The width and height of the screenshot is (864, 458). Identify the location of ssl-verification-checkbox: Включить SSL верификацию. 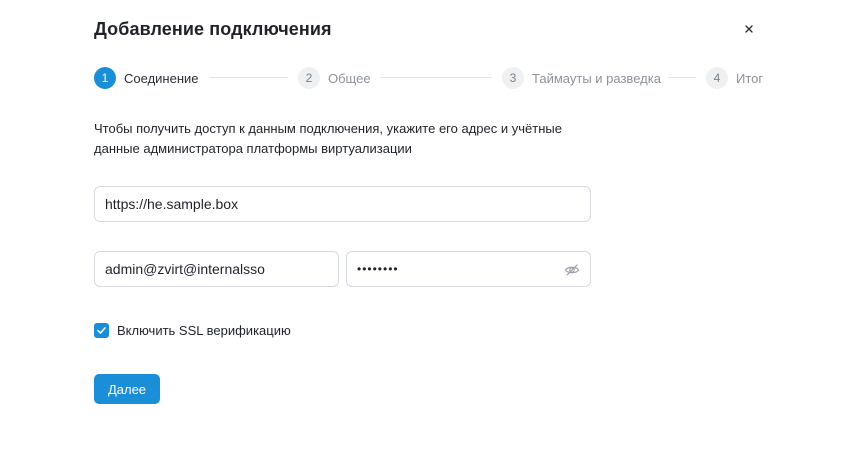
(192, 330).